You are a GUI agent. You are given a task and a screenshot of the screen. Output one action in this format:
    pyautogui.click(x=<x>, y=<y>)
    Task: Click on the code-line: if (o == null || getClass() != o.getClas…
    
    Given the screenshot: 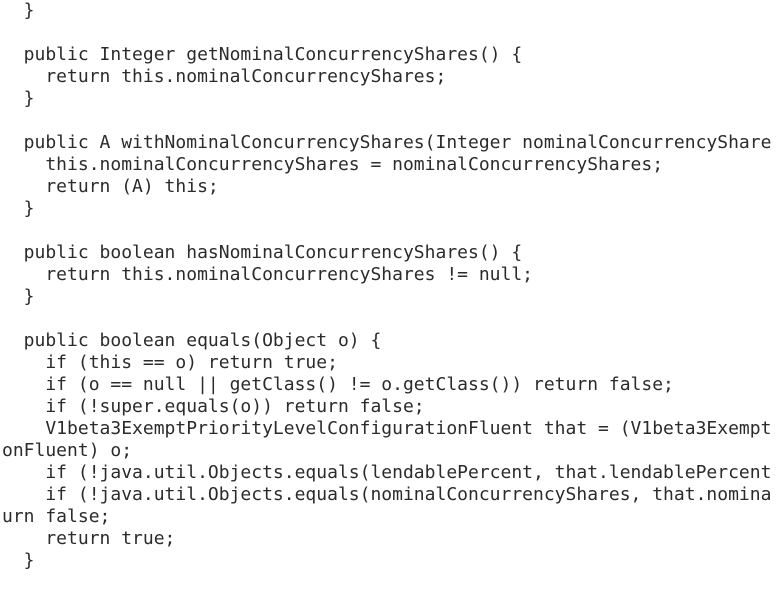 What is the action you would take?
    pyautogui.click(x=338, y=384)
    